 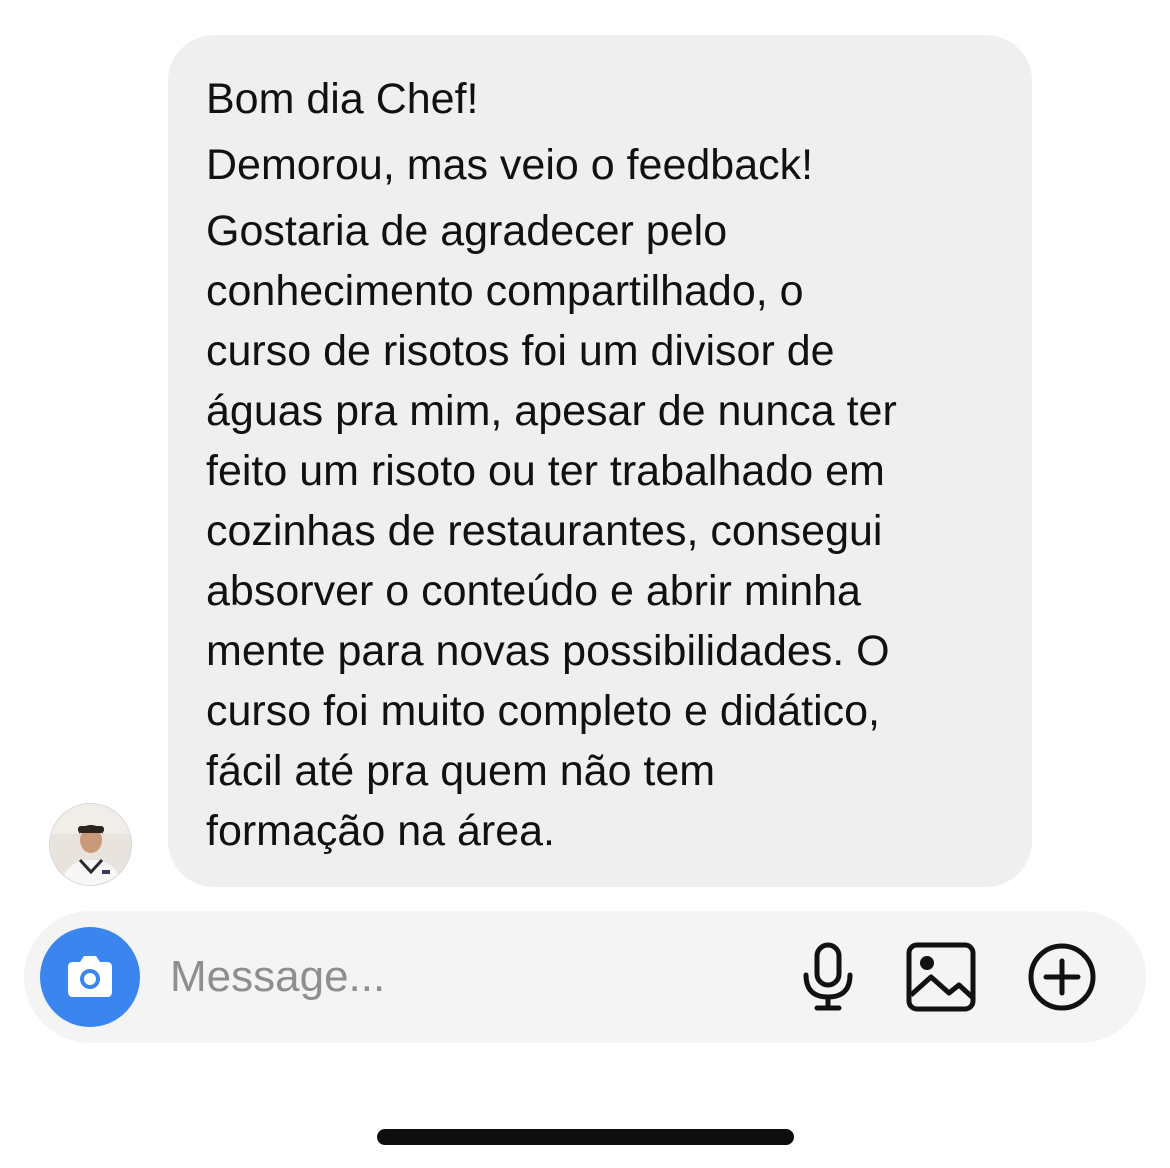 I want to click on camera-button, so click(x=90, y=977).